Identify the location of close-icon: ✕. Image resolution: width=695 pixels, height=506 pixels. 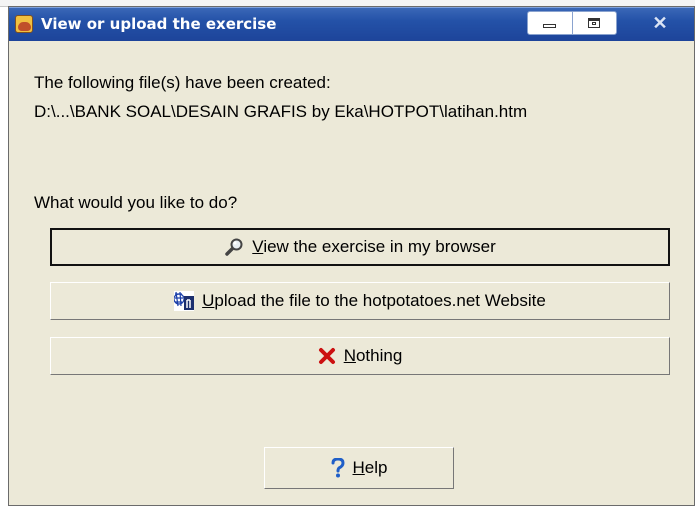
(660, 22).